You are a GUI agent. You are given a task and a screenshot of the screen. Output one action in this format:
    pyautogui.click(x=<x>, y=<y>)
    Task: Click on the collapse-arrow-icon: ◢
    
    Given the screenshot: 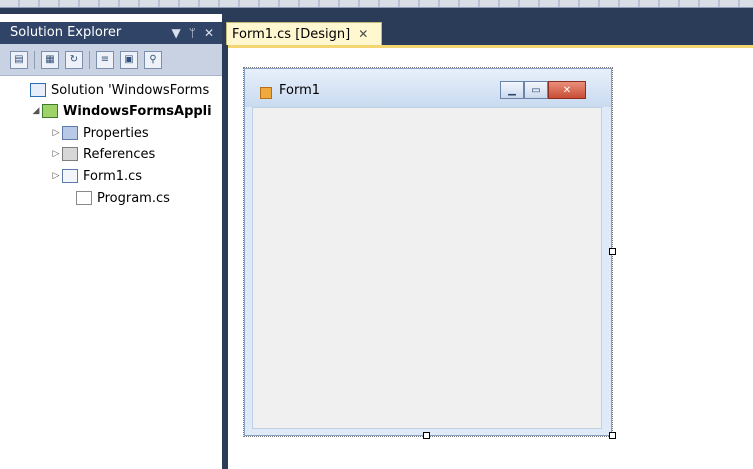 What is the action you would take?
    pyautogui.click(x=36, y=111)
    